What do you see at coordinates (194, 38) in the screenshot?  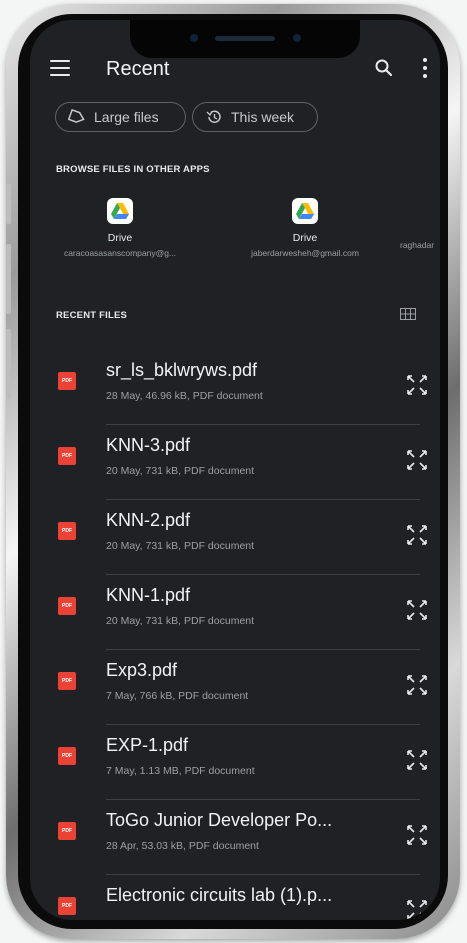 I see `sensor` at bounding box center [194, 38].